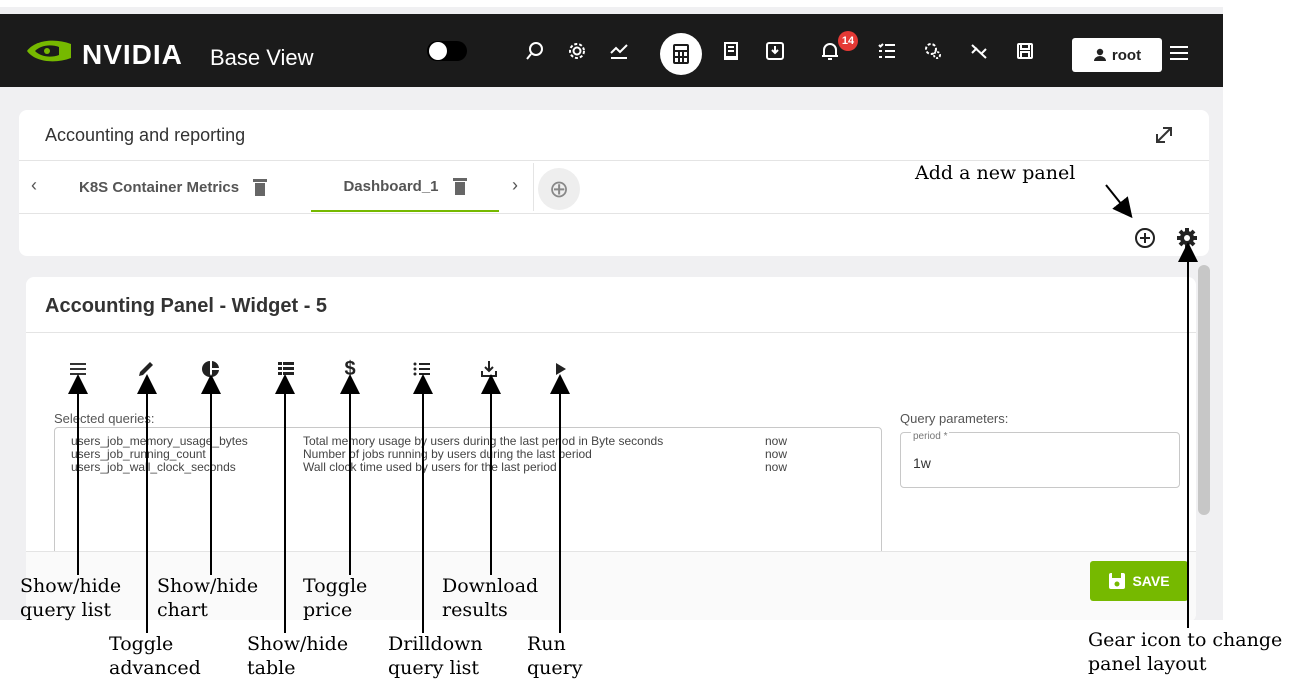  I want to click on settings-icon, so click(577, 51).